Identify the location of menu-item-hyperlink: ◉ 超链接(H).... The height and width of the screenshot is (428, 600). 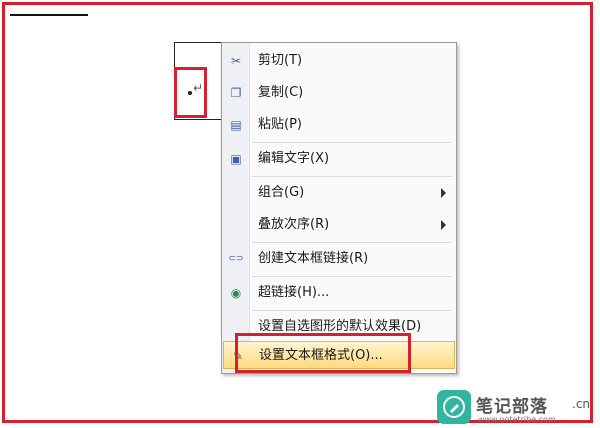
(339, 293).